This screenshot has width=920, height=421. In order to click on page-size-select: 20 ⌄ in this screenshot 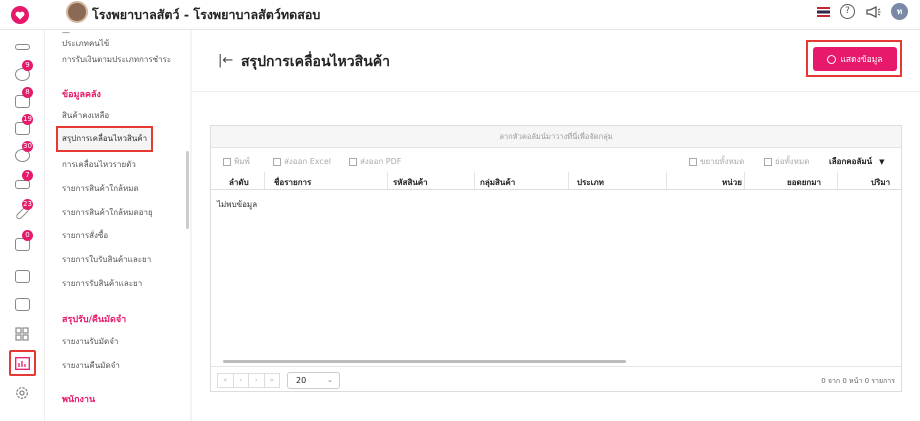, I will do `click(313, 380)`.